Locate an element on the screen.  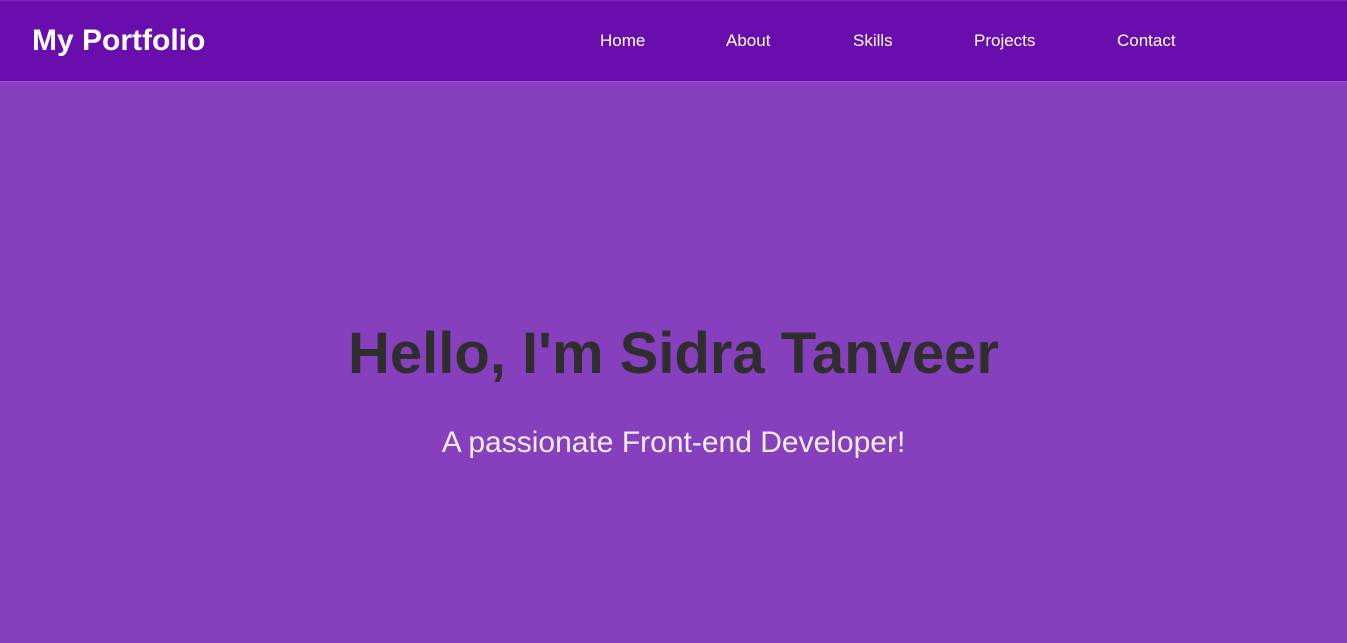
nav-link-contact: Contact is located at coordinates (1146, 41).